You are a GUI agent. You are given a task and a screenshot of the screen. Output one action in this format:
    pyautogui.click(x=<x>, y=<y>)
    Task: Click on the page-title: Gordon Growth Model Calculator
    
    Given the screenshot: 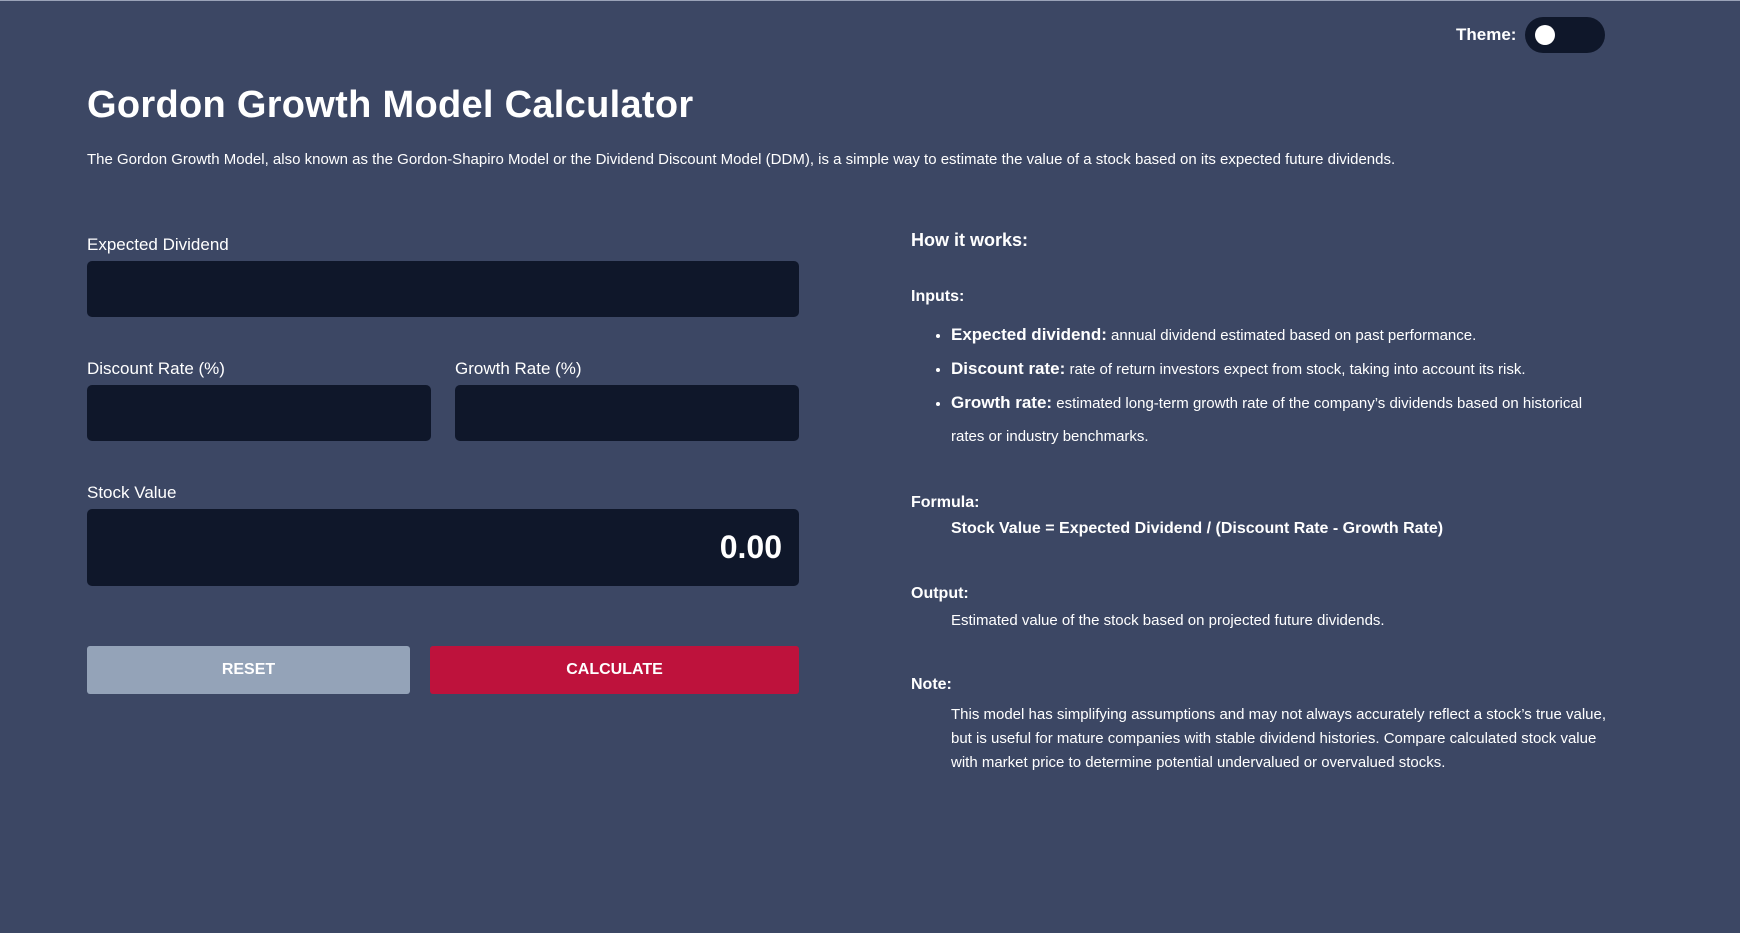 What is the action you would take?
    pyautogui.click(x=390, y=105)
    